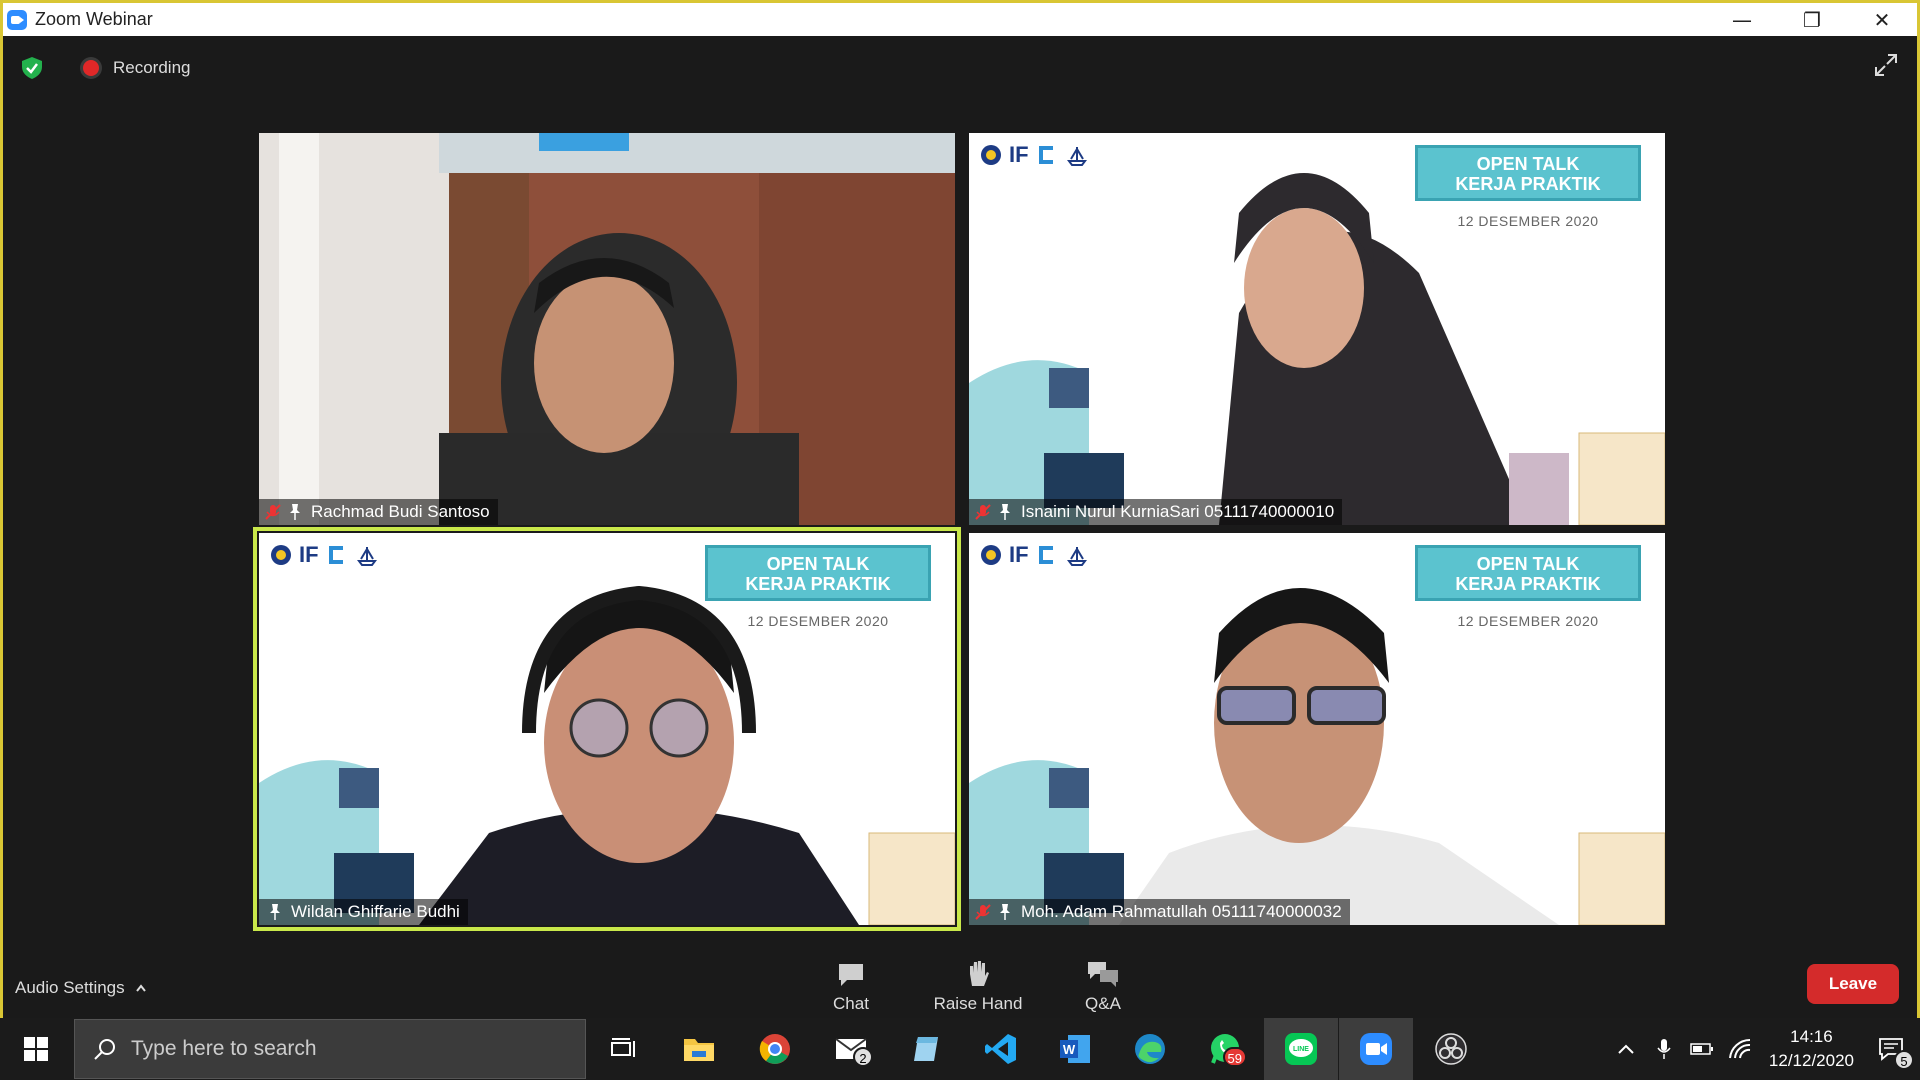  I want to click on fullscreen-icon, so click(1886, 65).